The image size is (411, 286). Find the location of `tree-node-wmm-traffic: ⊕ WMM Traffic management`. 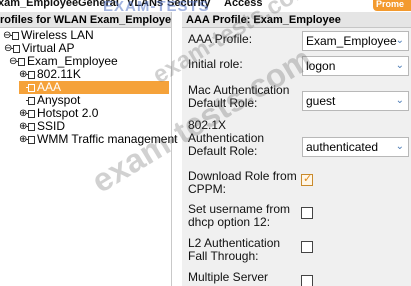

tree-node-wmm-traffic: ⊕ WMM Traffic management is located at coordinates (98, 139).